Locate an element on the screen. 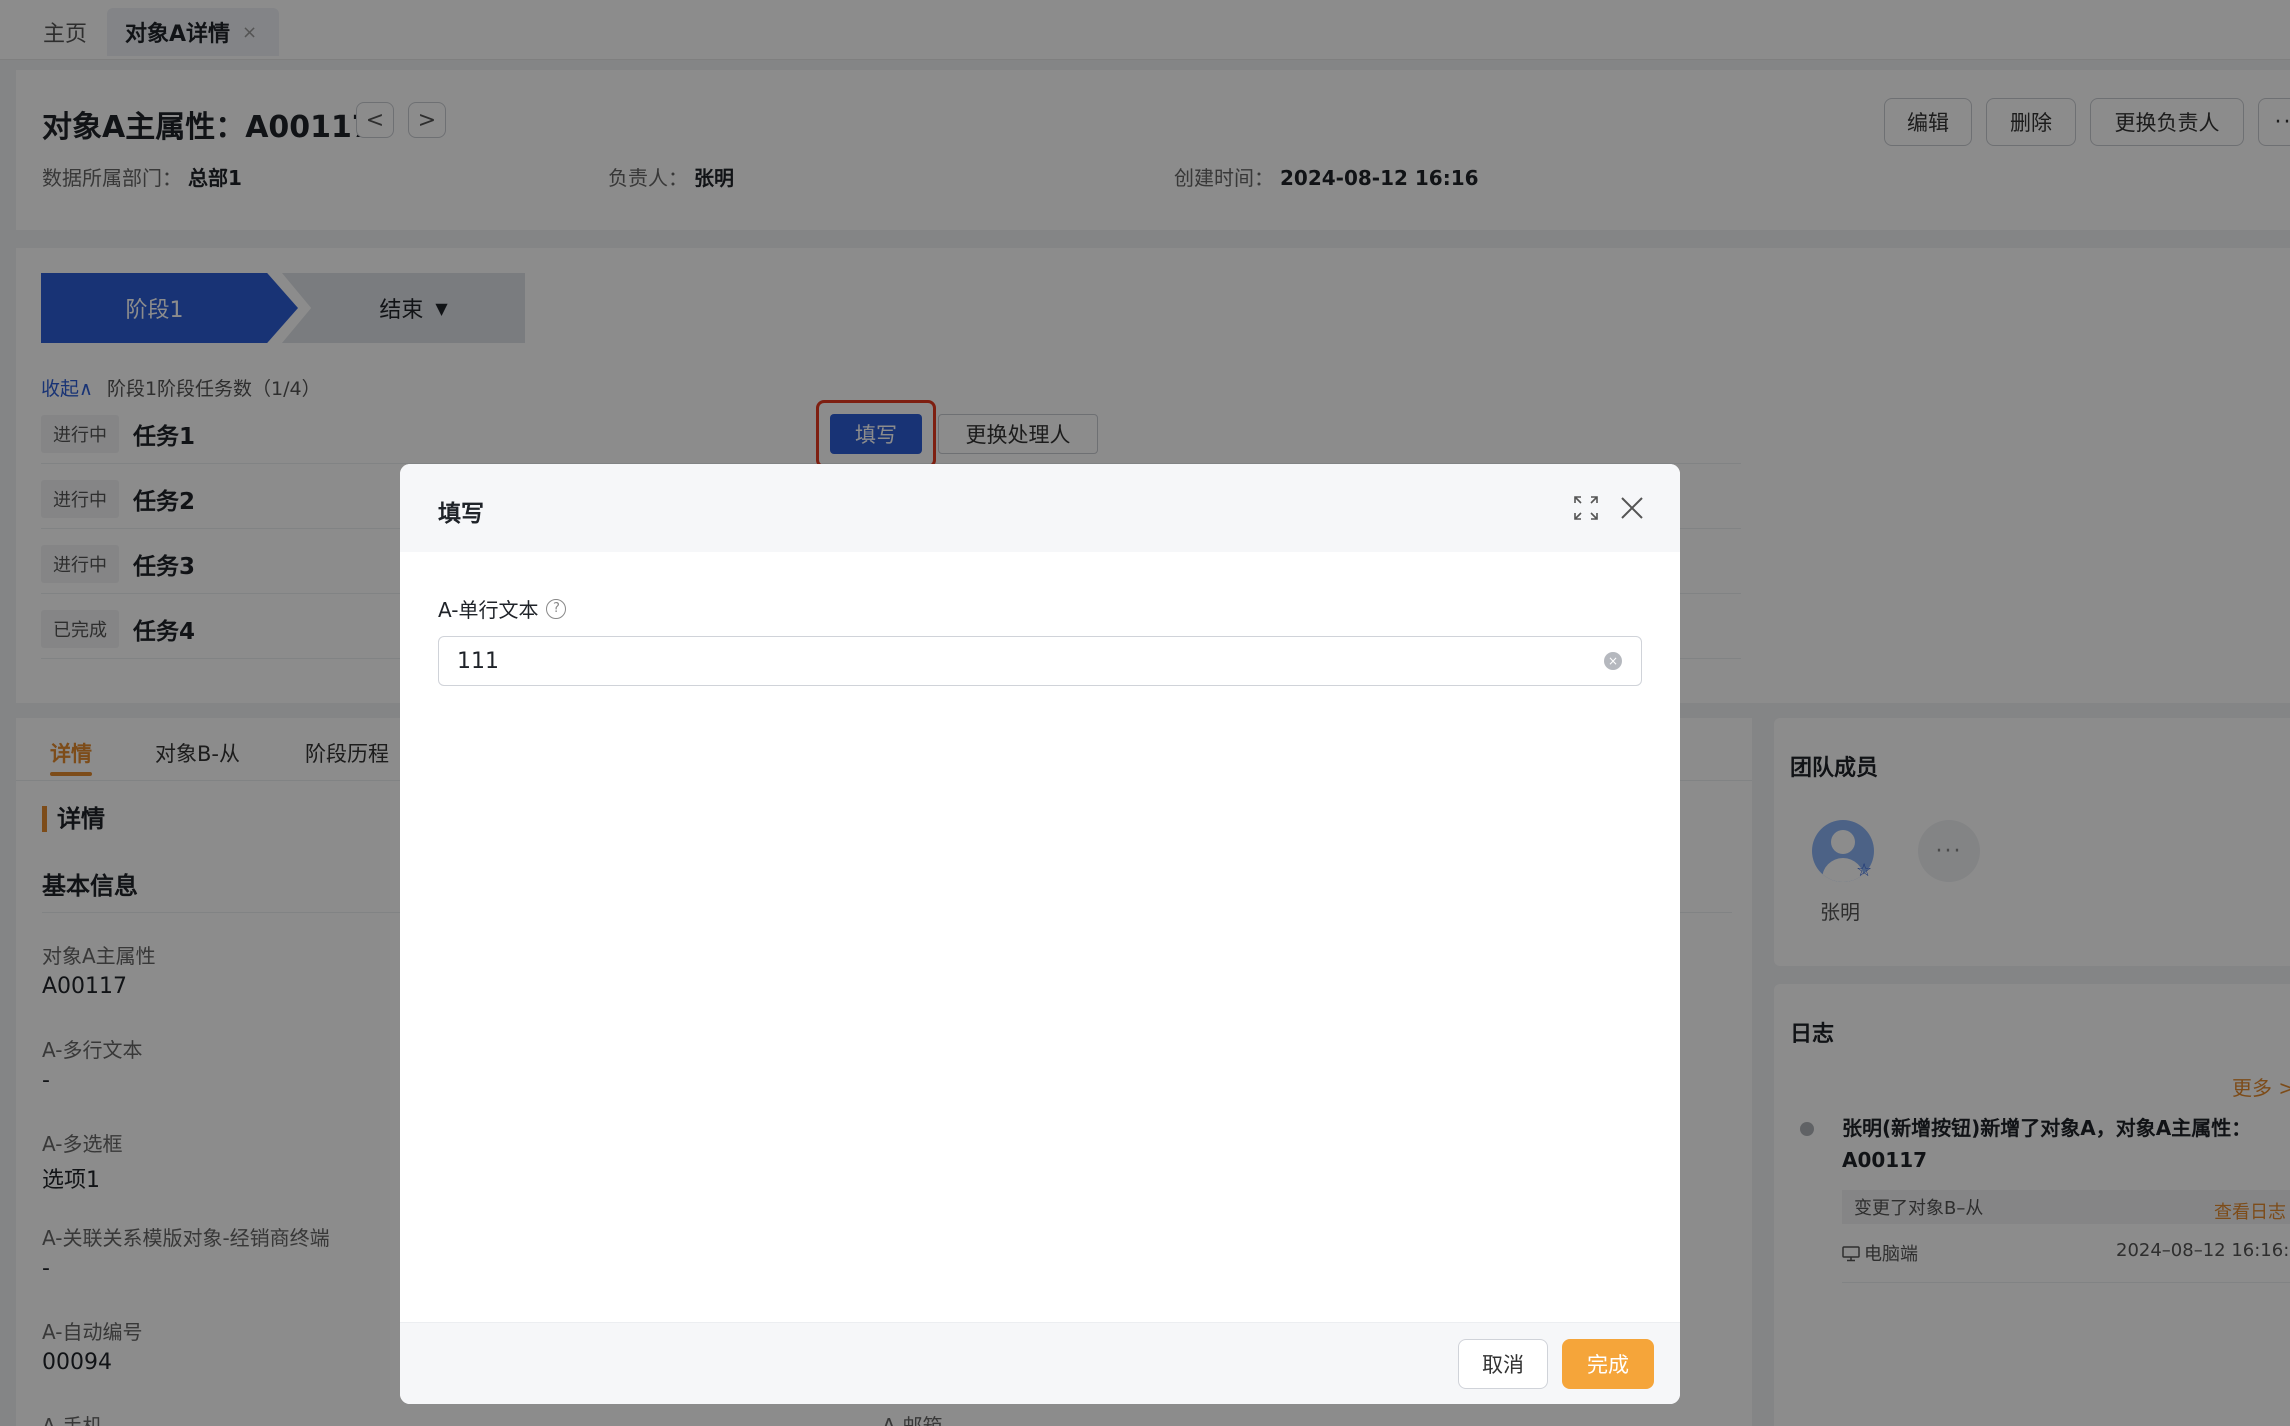  dialog-footer: 取消 完成 is located at coordinates (1040, 1363).